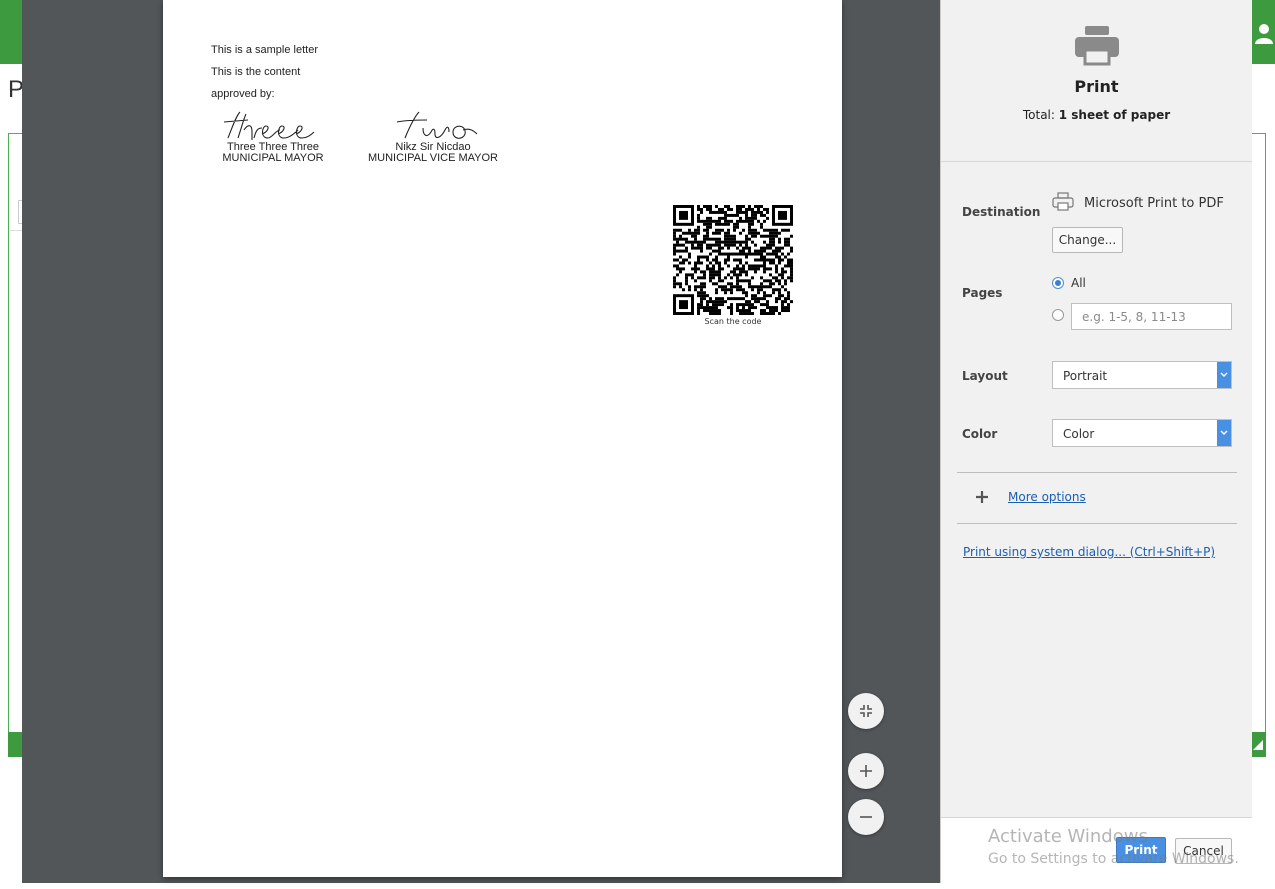  Describe the element at coordinates (1078, 283) in the screenshot. I see `pages-all-label: All` at that location.